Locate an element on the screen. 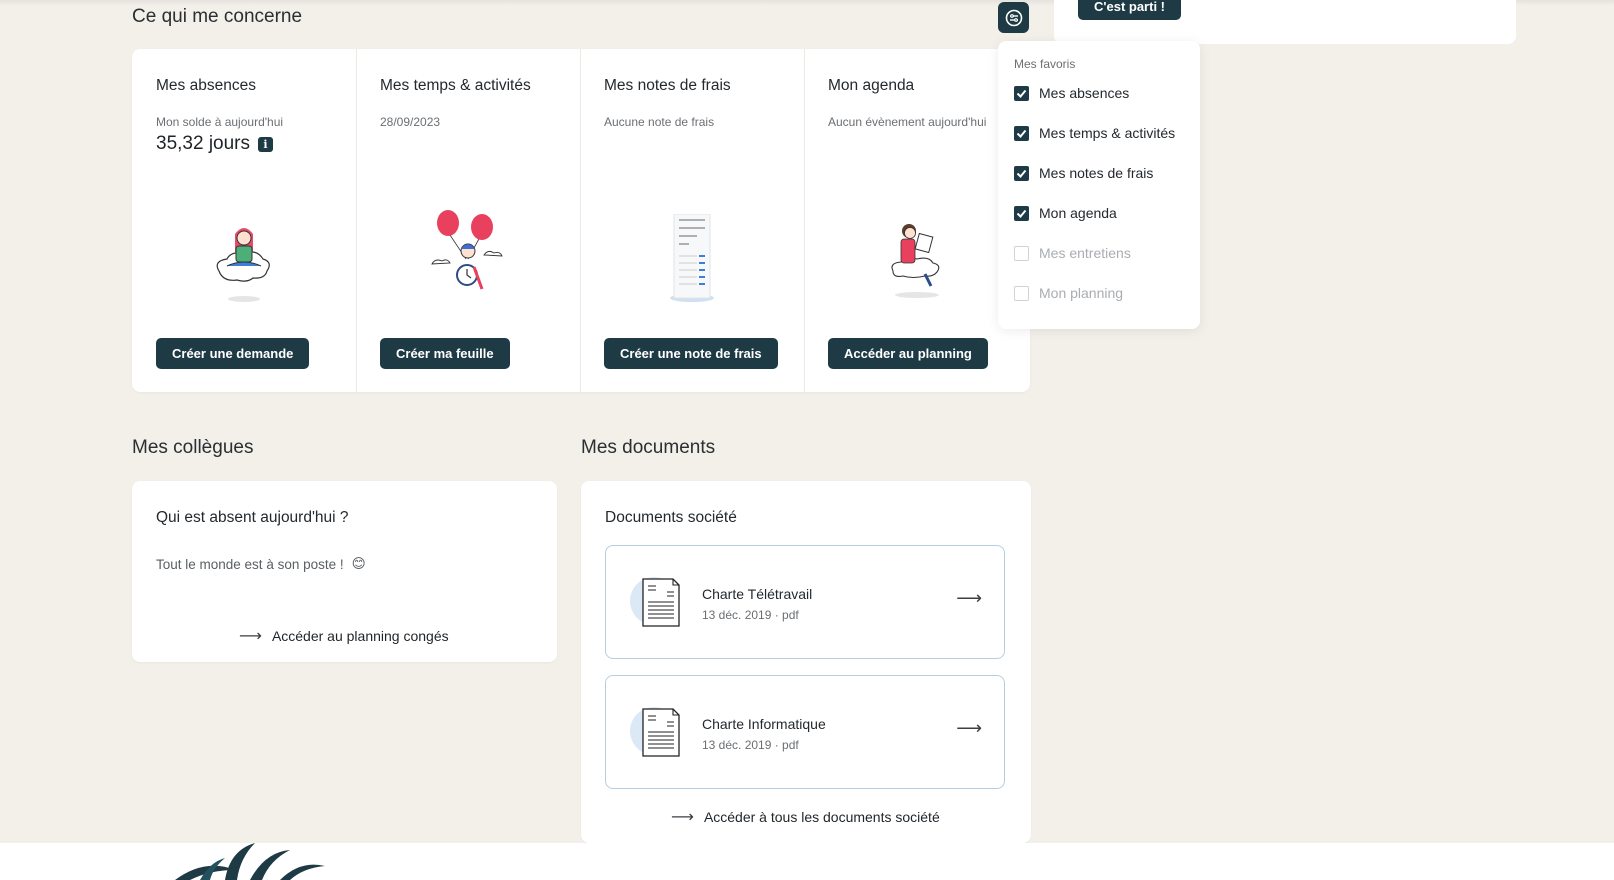 This screenshot has width=1614, height=880. absent-message: Tout le monde est à son poste ! is located at coordinates (250, 564).